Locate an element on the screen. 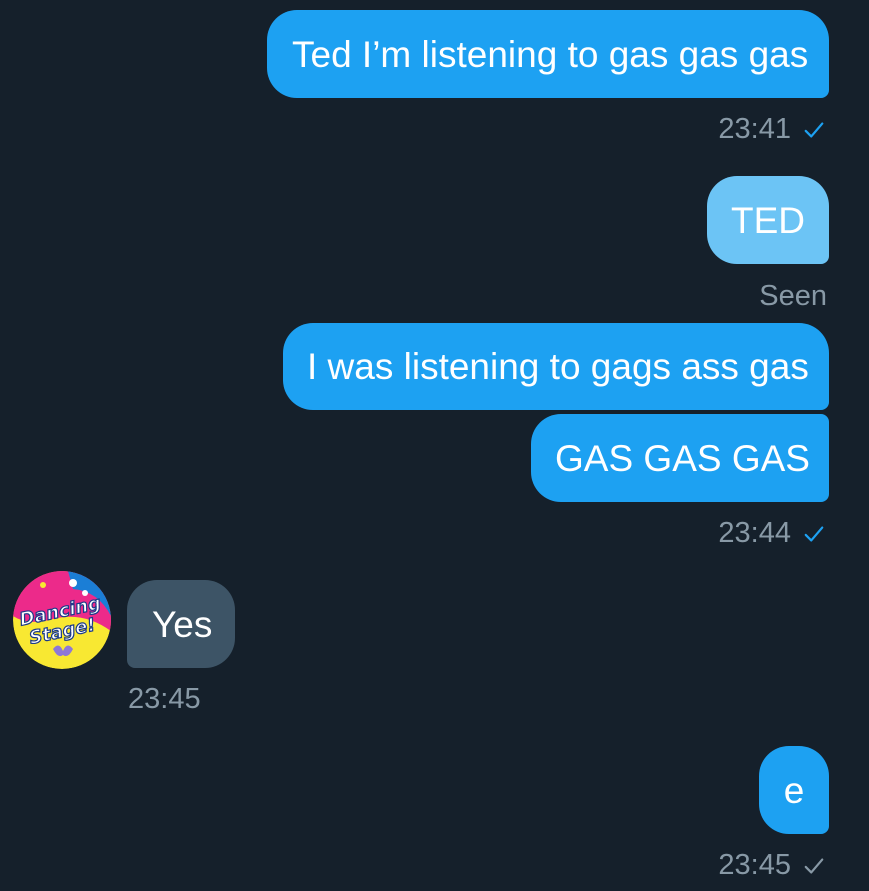  message-bubble-incoming: Yes is located at coordinates (181, 624).